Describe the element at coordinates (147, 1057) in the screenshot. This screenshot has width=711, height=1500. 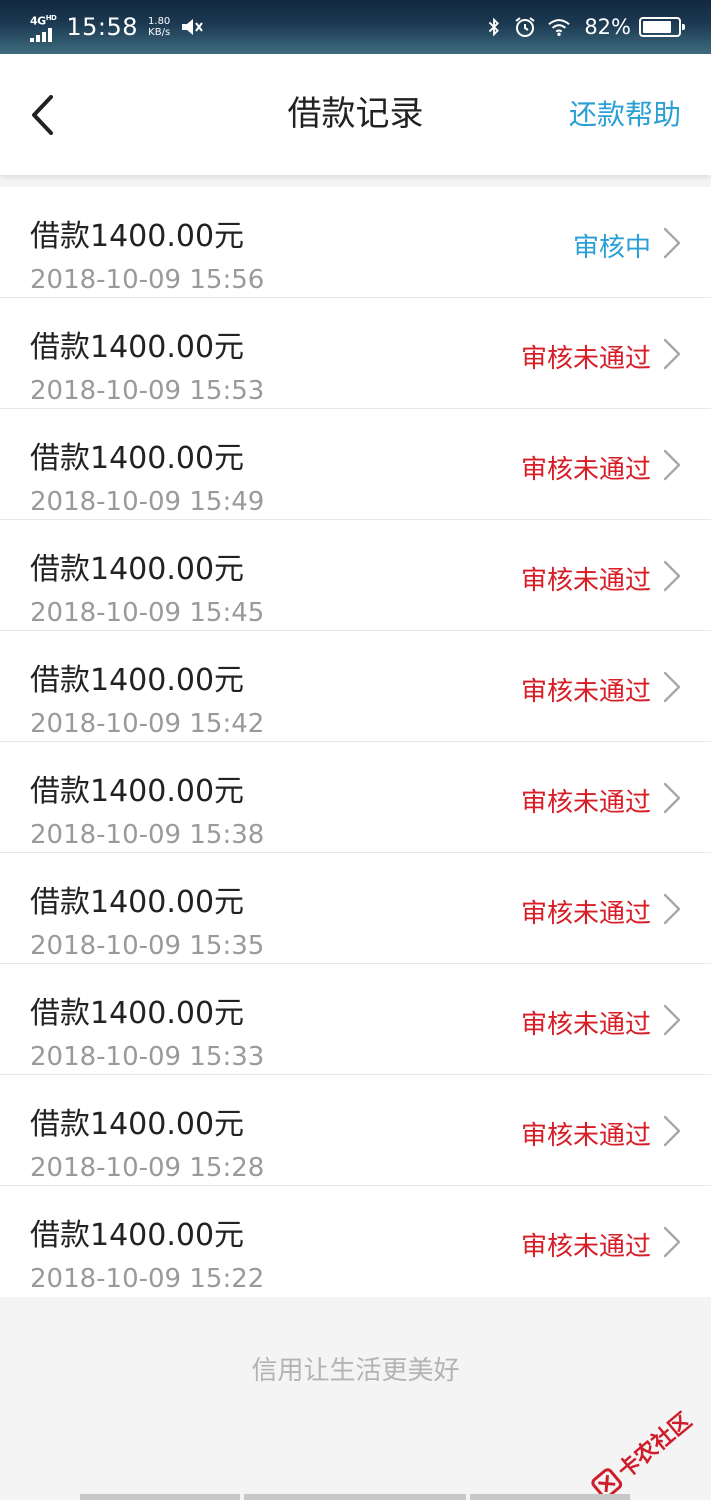
I see `loan-time: 2018-10-09 15:33` at that location.